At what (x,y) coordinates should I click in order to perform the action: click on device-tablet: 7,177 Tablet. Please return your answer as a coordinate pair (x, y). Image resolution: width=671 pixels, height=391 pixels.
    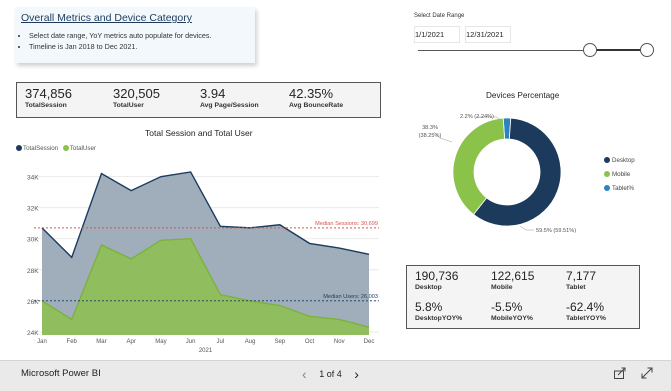
    Looking at the image, I should click on (581, 280).